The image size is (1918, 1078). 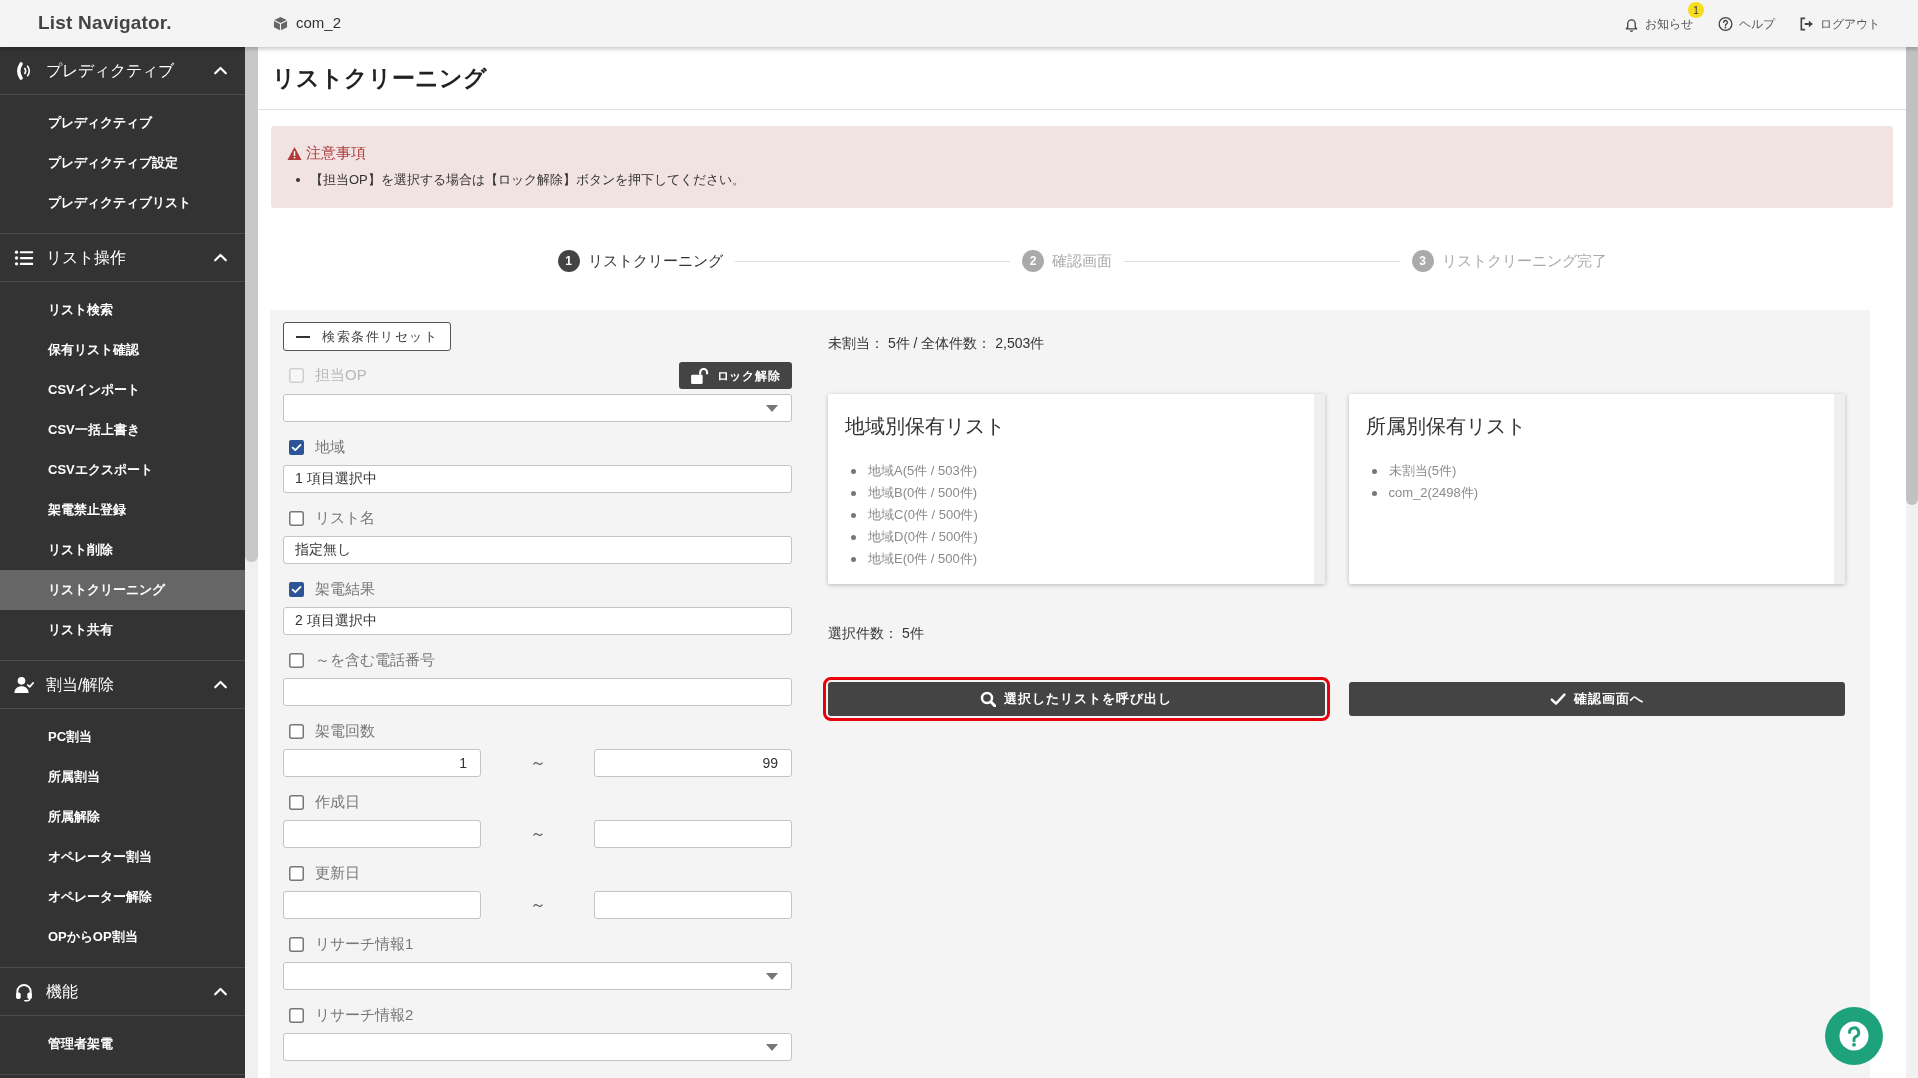 What do you see at coordinates (364, 1014) in the screenshot?
I see `field-label: リサーチ情報2` at bounding box center [364, 1014].